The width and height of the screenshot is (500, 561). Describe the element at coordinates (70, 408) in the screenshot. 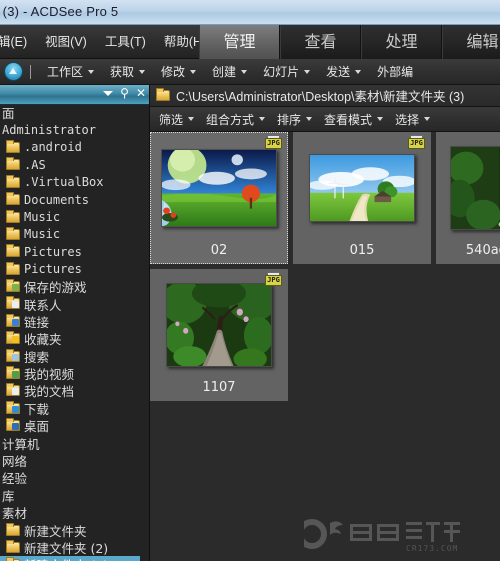

I see `tree-item: 下载` at that location.